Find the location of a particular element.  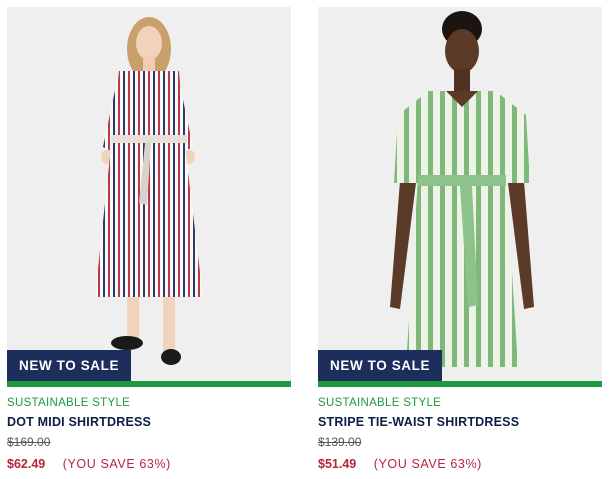

original-price: $139.00 is located at coordinates (340, 442).